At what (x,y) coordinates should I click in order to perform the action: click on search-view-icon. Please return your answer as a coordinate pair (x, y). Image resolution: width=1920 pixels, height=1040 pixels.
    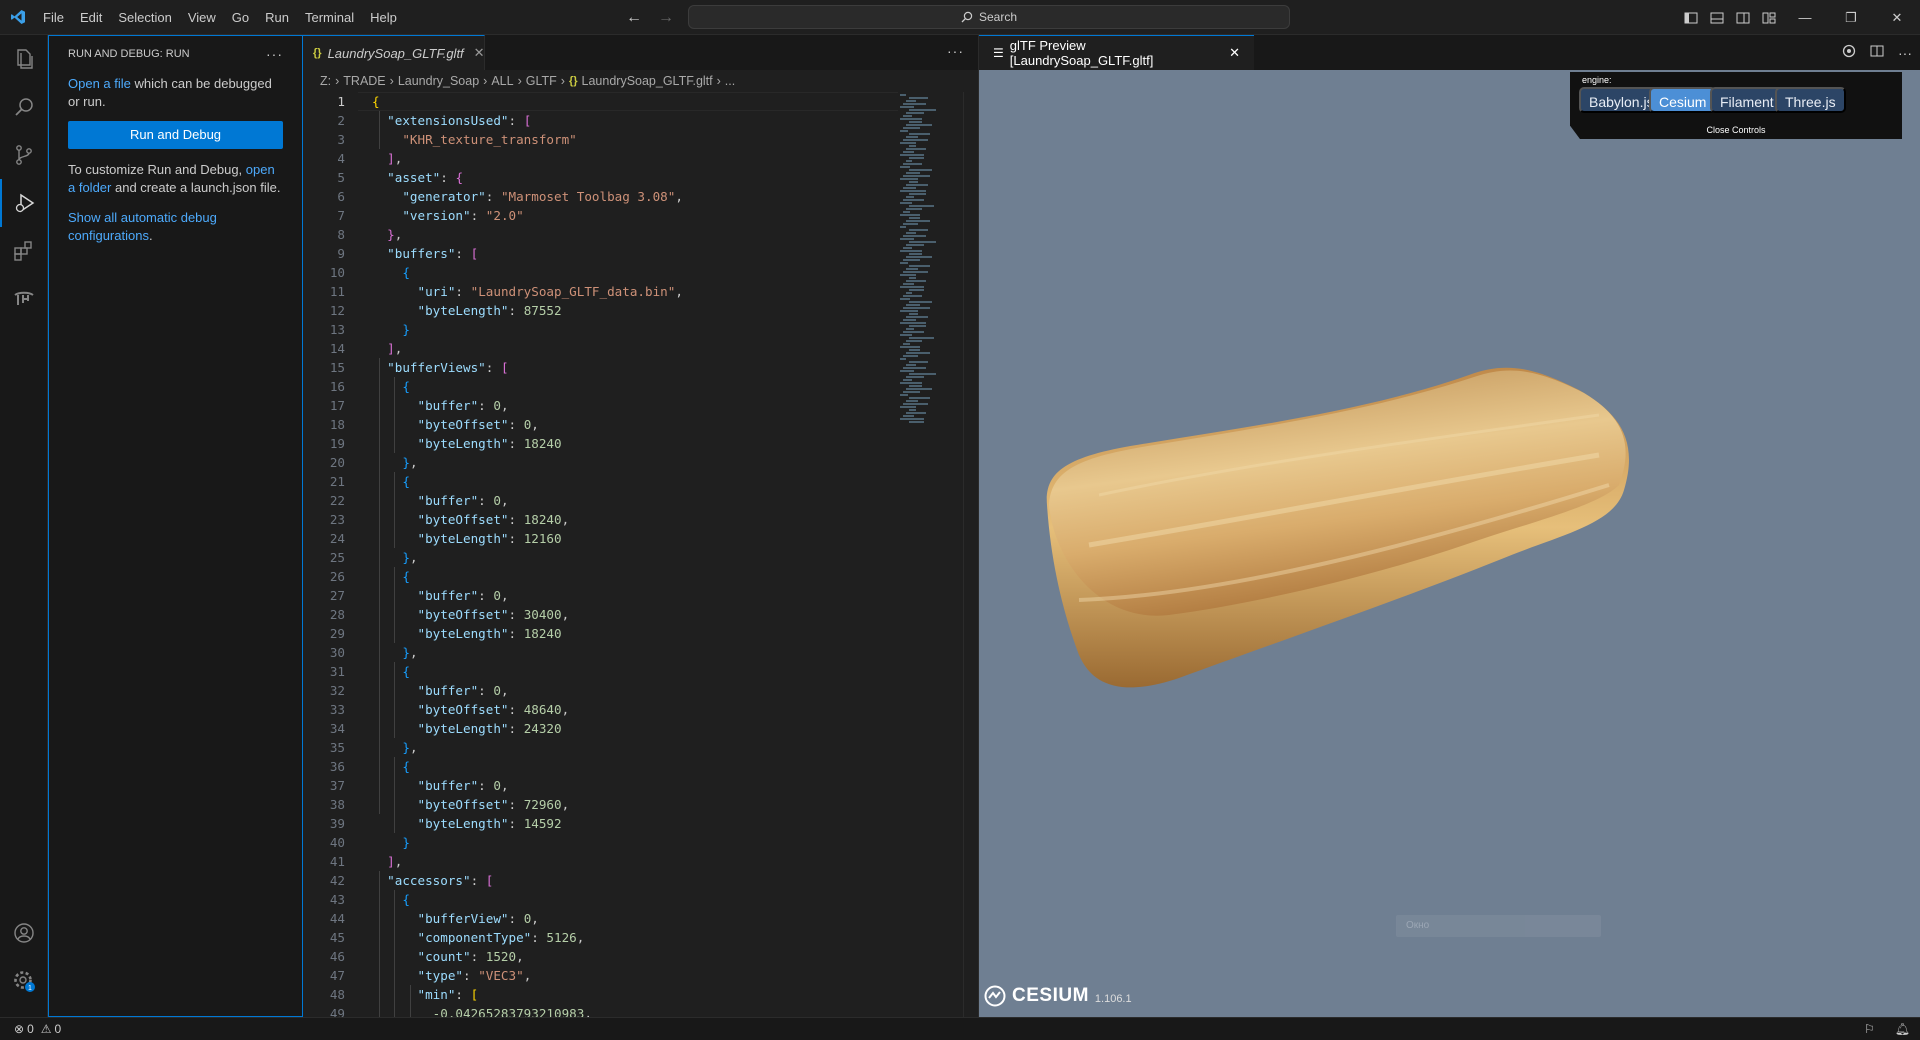
    Looking at the image, I should click on (24, 107).